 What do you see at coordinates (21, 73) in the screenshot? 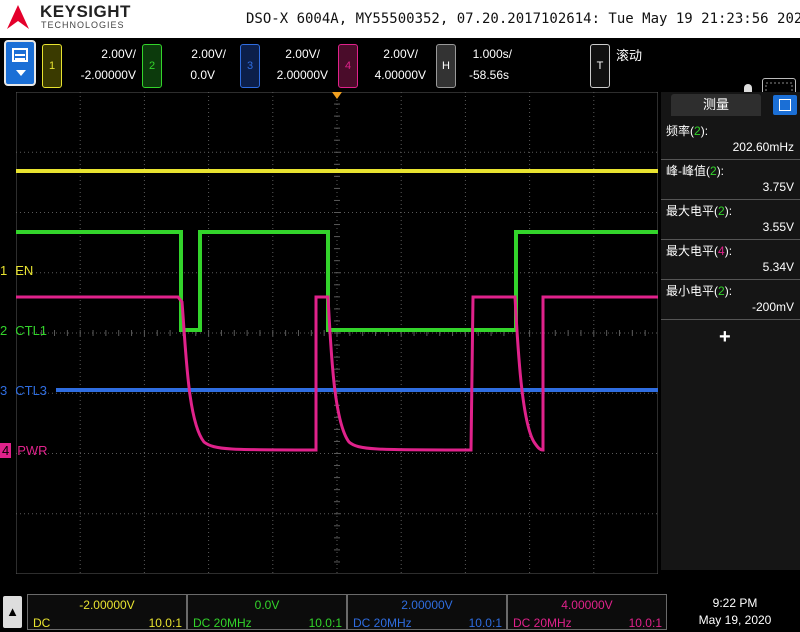
I see `chevron-down-icon` at bounding box center [21, 73].